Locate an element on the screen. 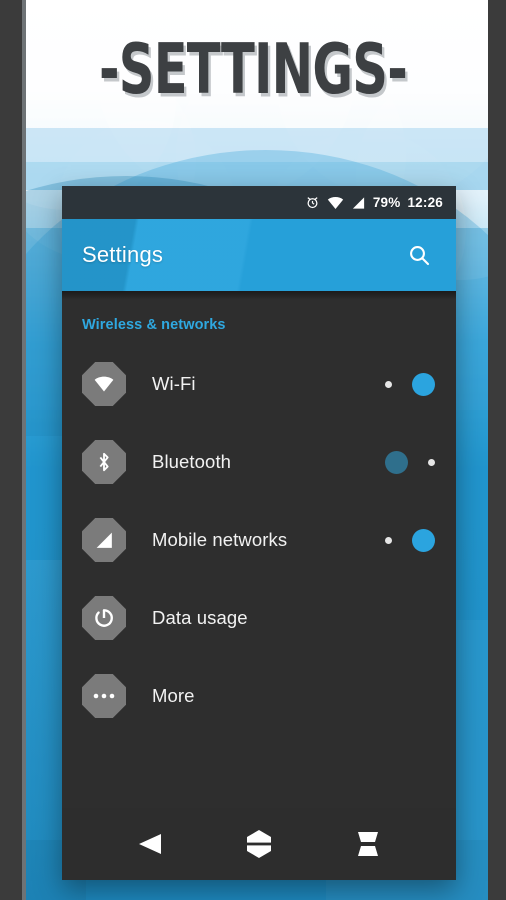  settings-row-mobile-networks: Mobile networks is located at coordinates (259, 540).